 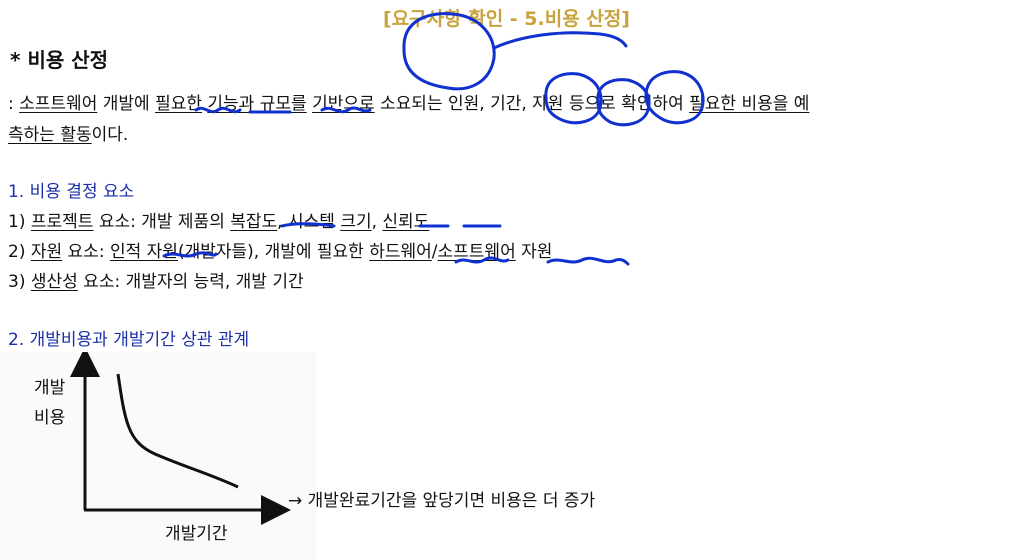 I want to click on section-title: * 비용 산정, so click(x=59, y=58).